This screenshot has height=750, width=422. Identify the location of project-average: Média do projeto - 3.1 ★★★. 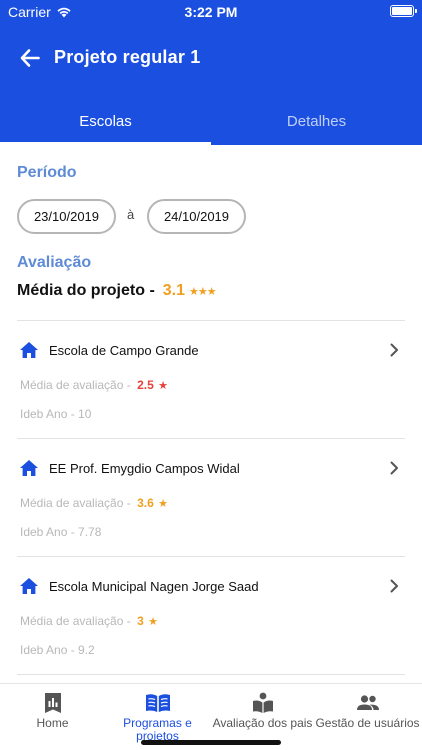
(117, 291).